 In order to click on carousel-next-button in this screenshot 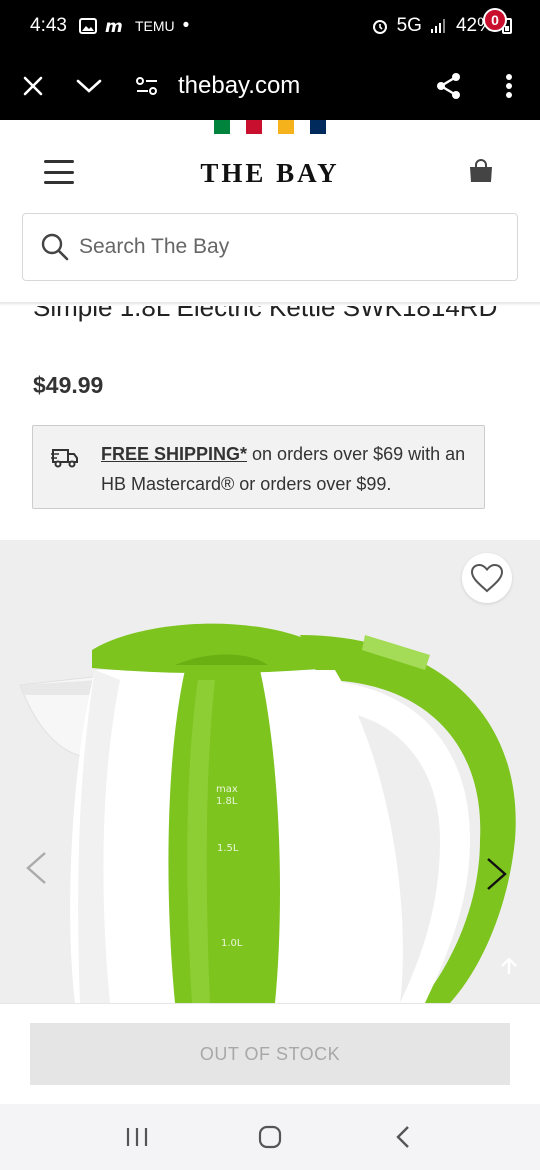, I will do `click(497, 876)`.